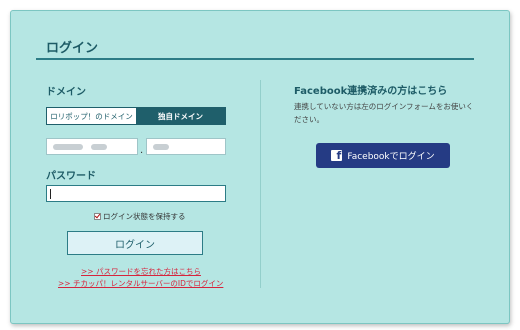 The height and width of the screenshot is (330, 520). Describe the element at coordinates (136, 193) in the screenshot. I see `password-input` at that location.